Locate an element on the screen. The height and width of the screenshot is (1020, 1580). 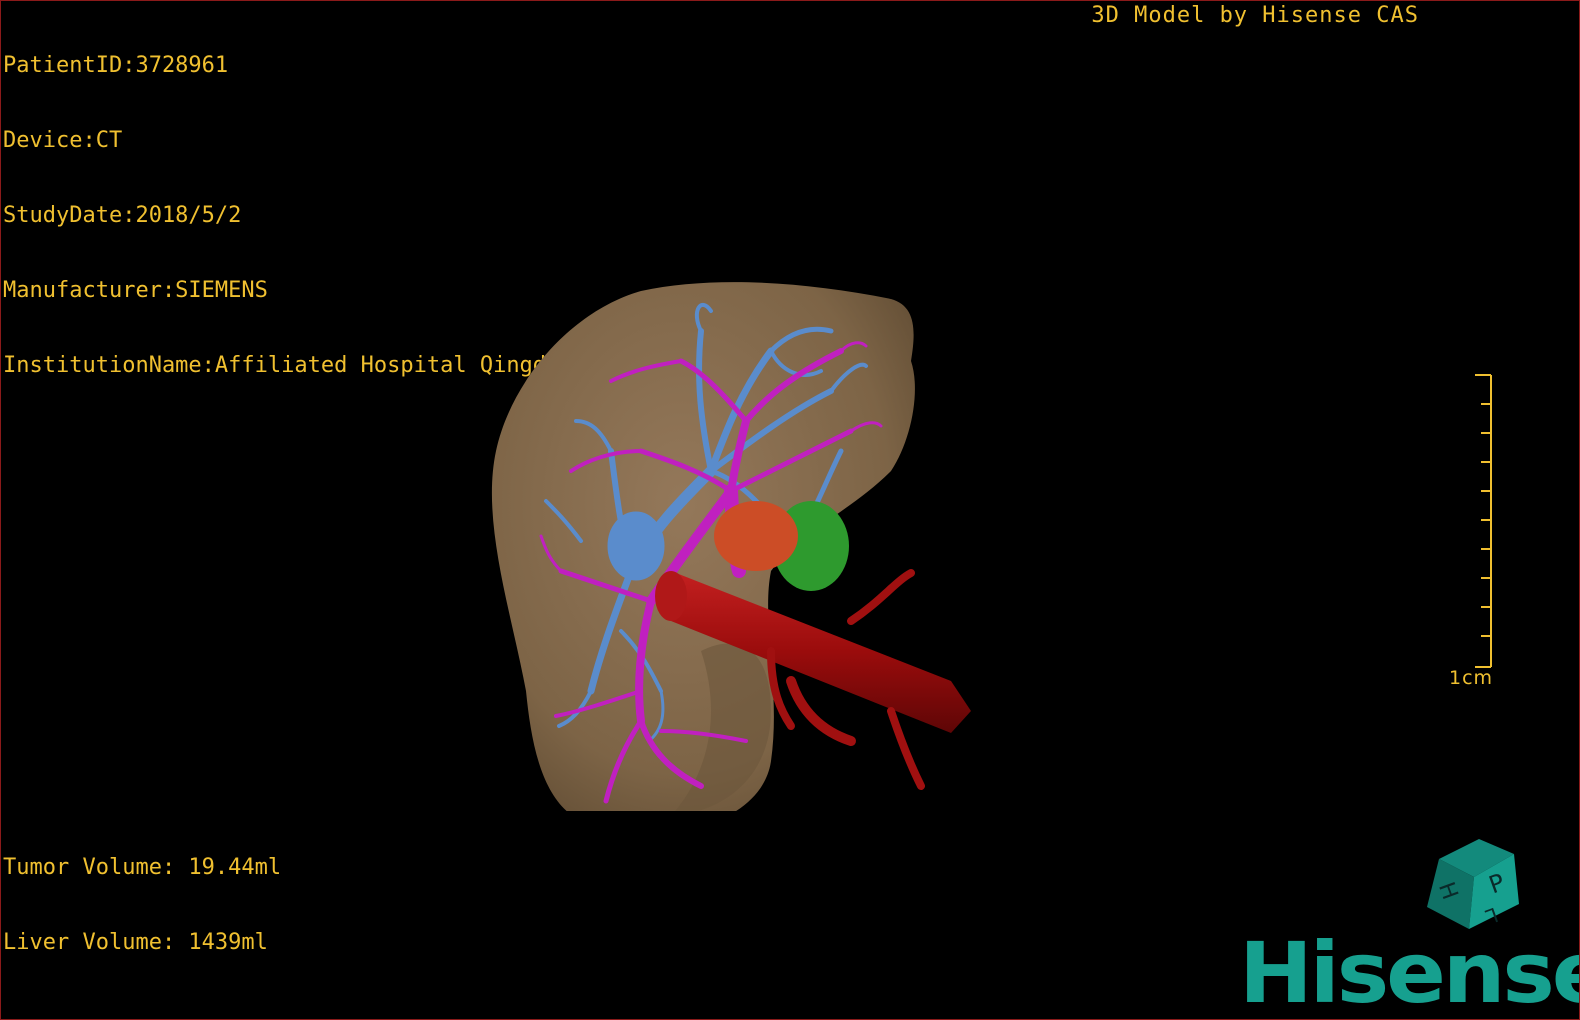
patient-id: PatientID:3728961 is located at coordinates (116, 65).